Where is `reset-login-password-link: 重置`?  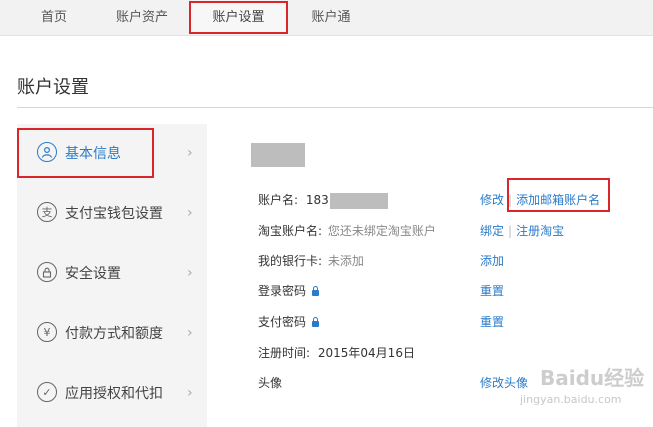
reset-login-password-link: 重置 is located at coordinates (492, 290).